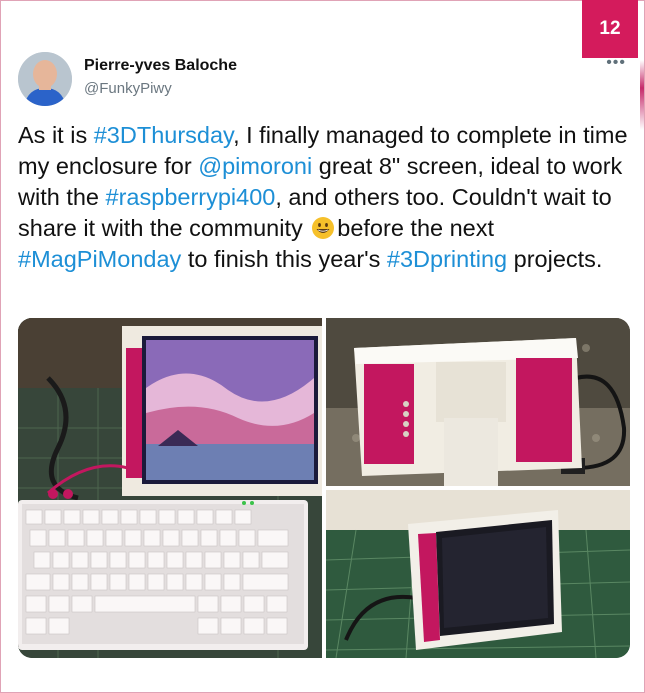  What do you see at coordinates (45, 79) in the screenshot?
I see `avatar` at bounding box center [45, 79].